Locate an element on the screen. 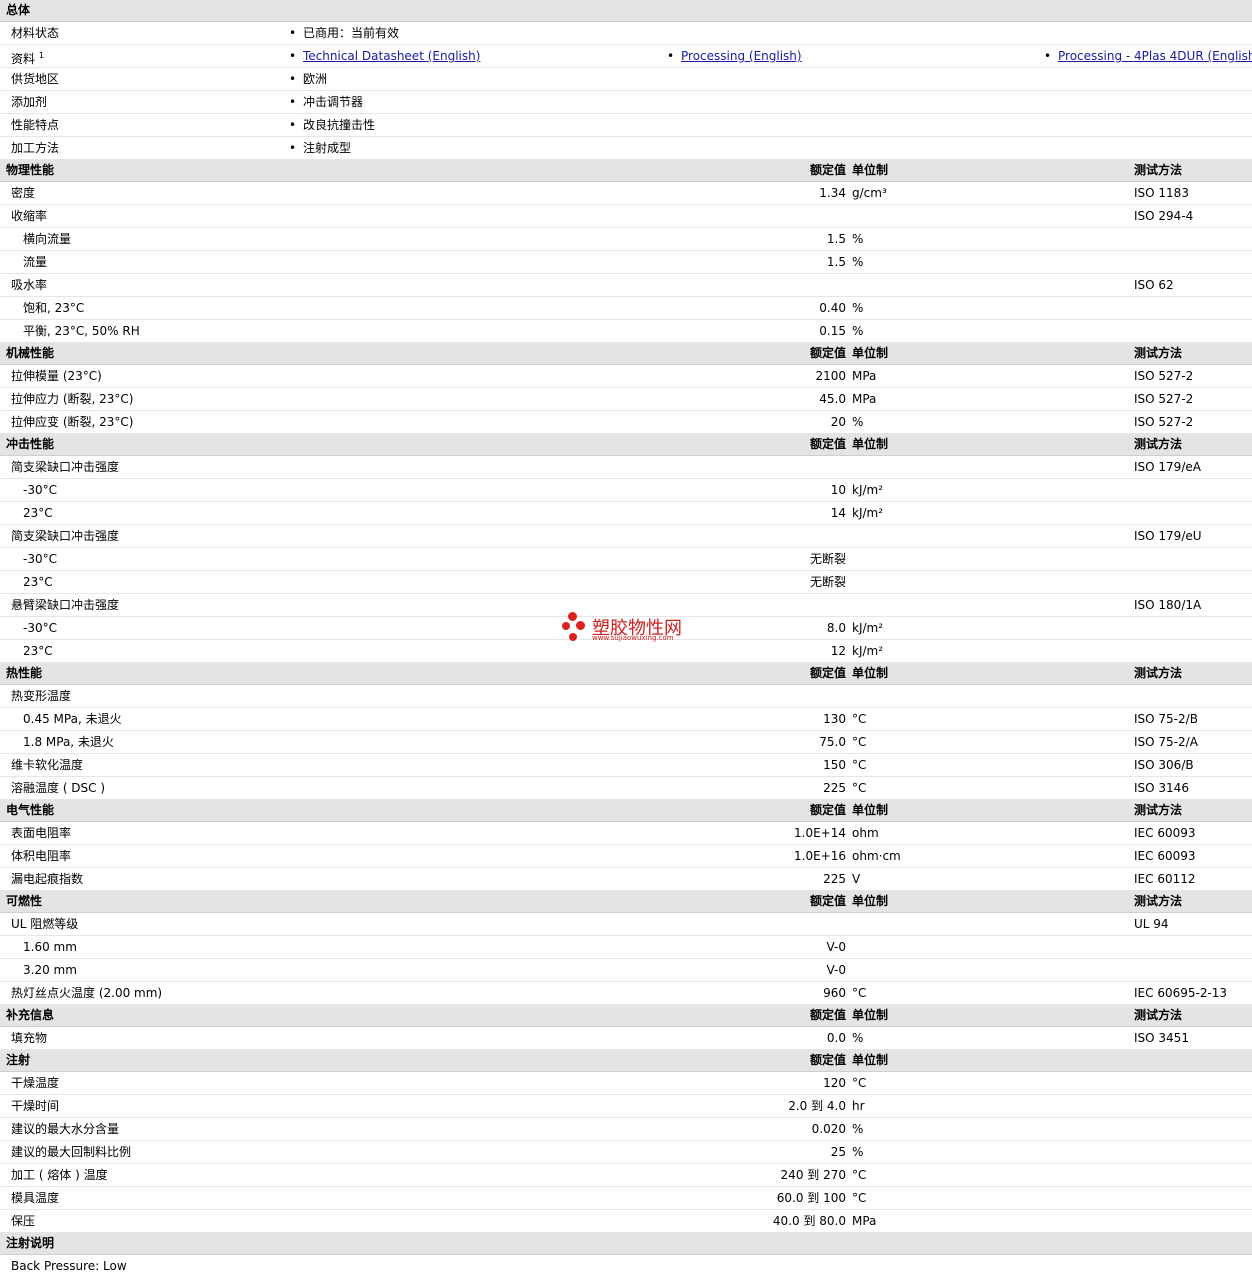  test-method: ISO 179/eU is located at coordinates (1168, 536).